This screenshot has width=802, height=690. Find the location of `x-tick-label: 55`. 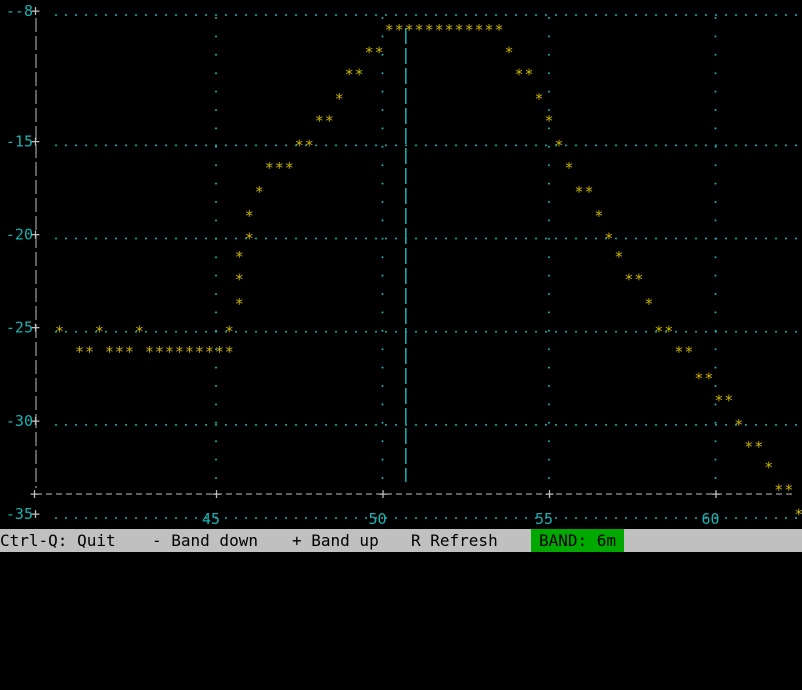

x-tick-label: 55 is located at coordinates (544, 519).